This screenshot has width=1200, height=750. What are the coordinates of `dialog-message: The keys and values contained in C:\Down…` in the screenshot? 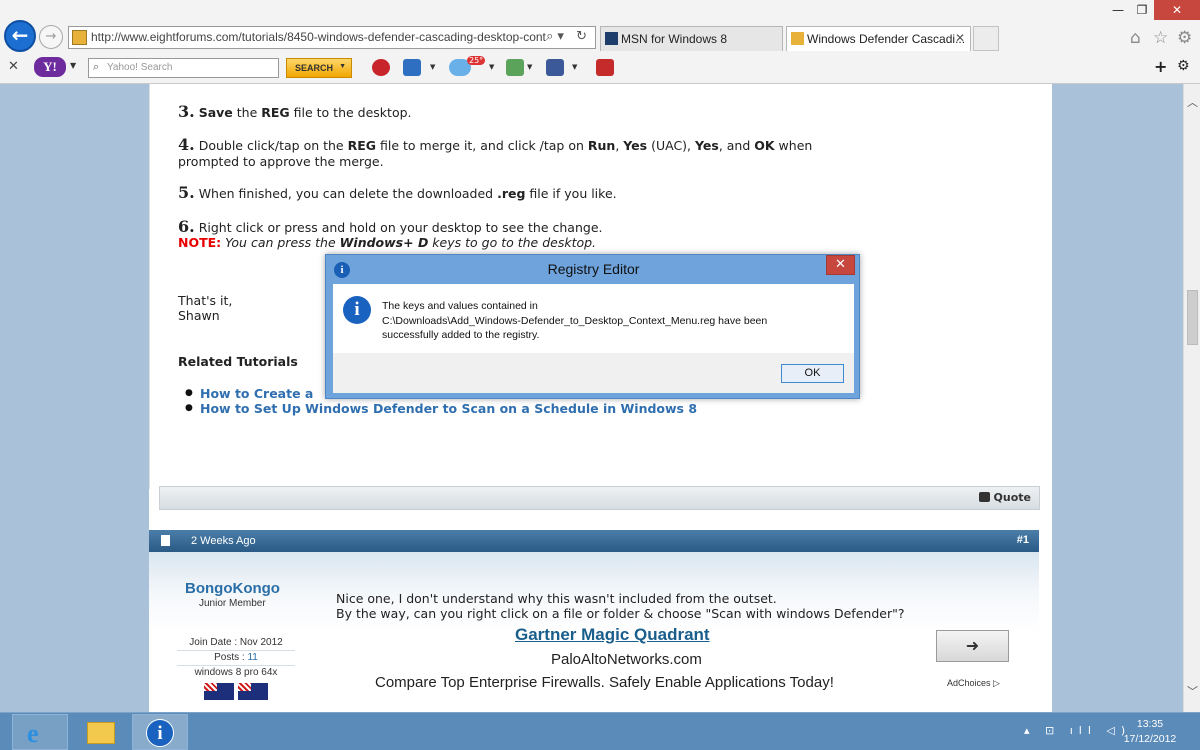 It's located at (575, 320).